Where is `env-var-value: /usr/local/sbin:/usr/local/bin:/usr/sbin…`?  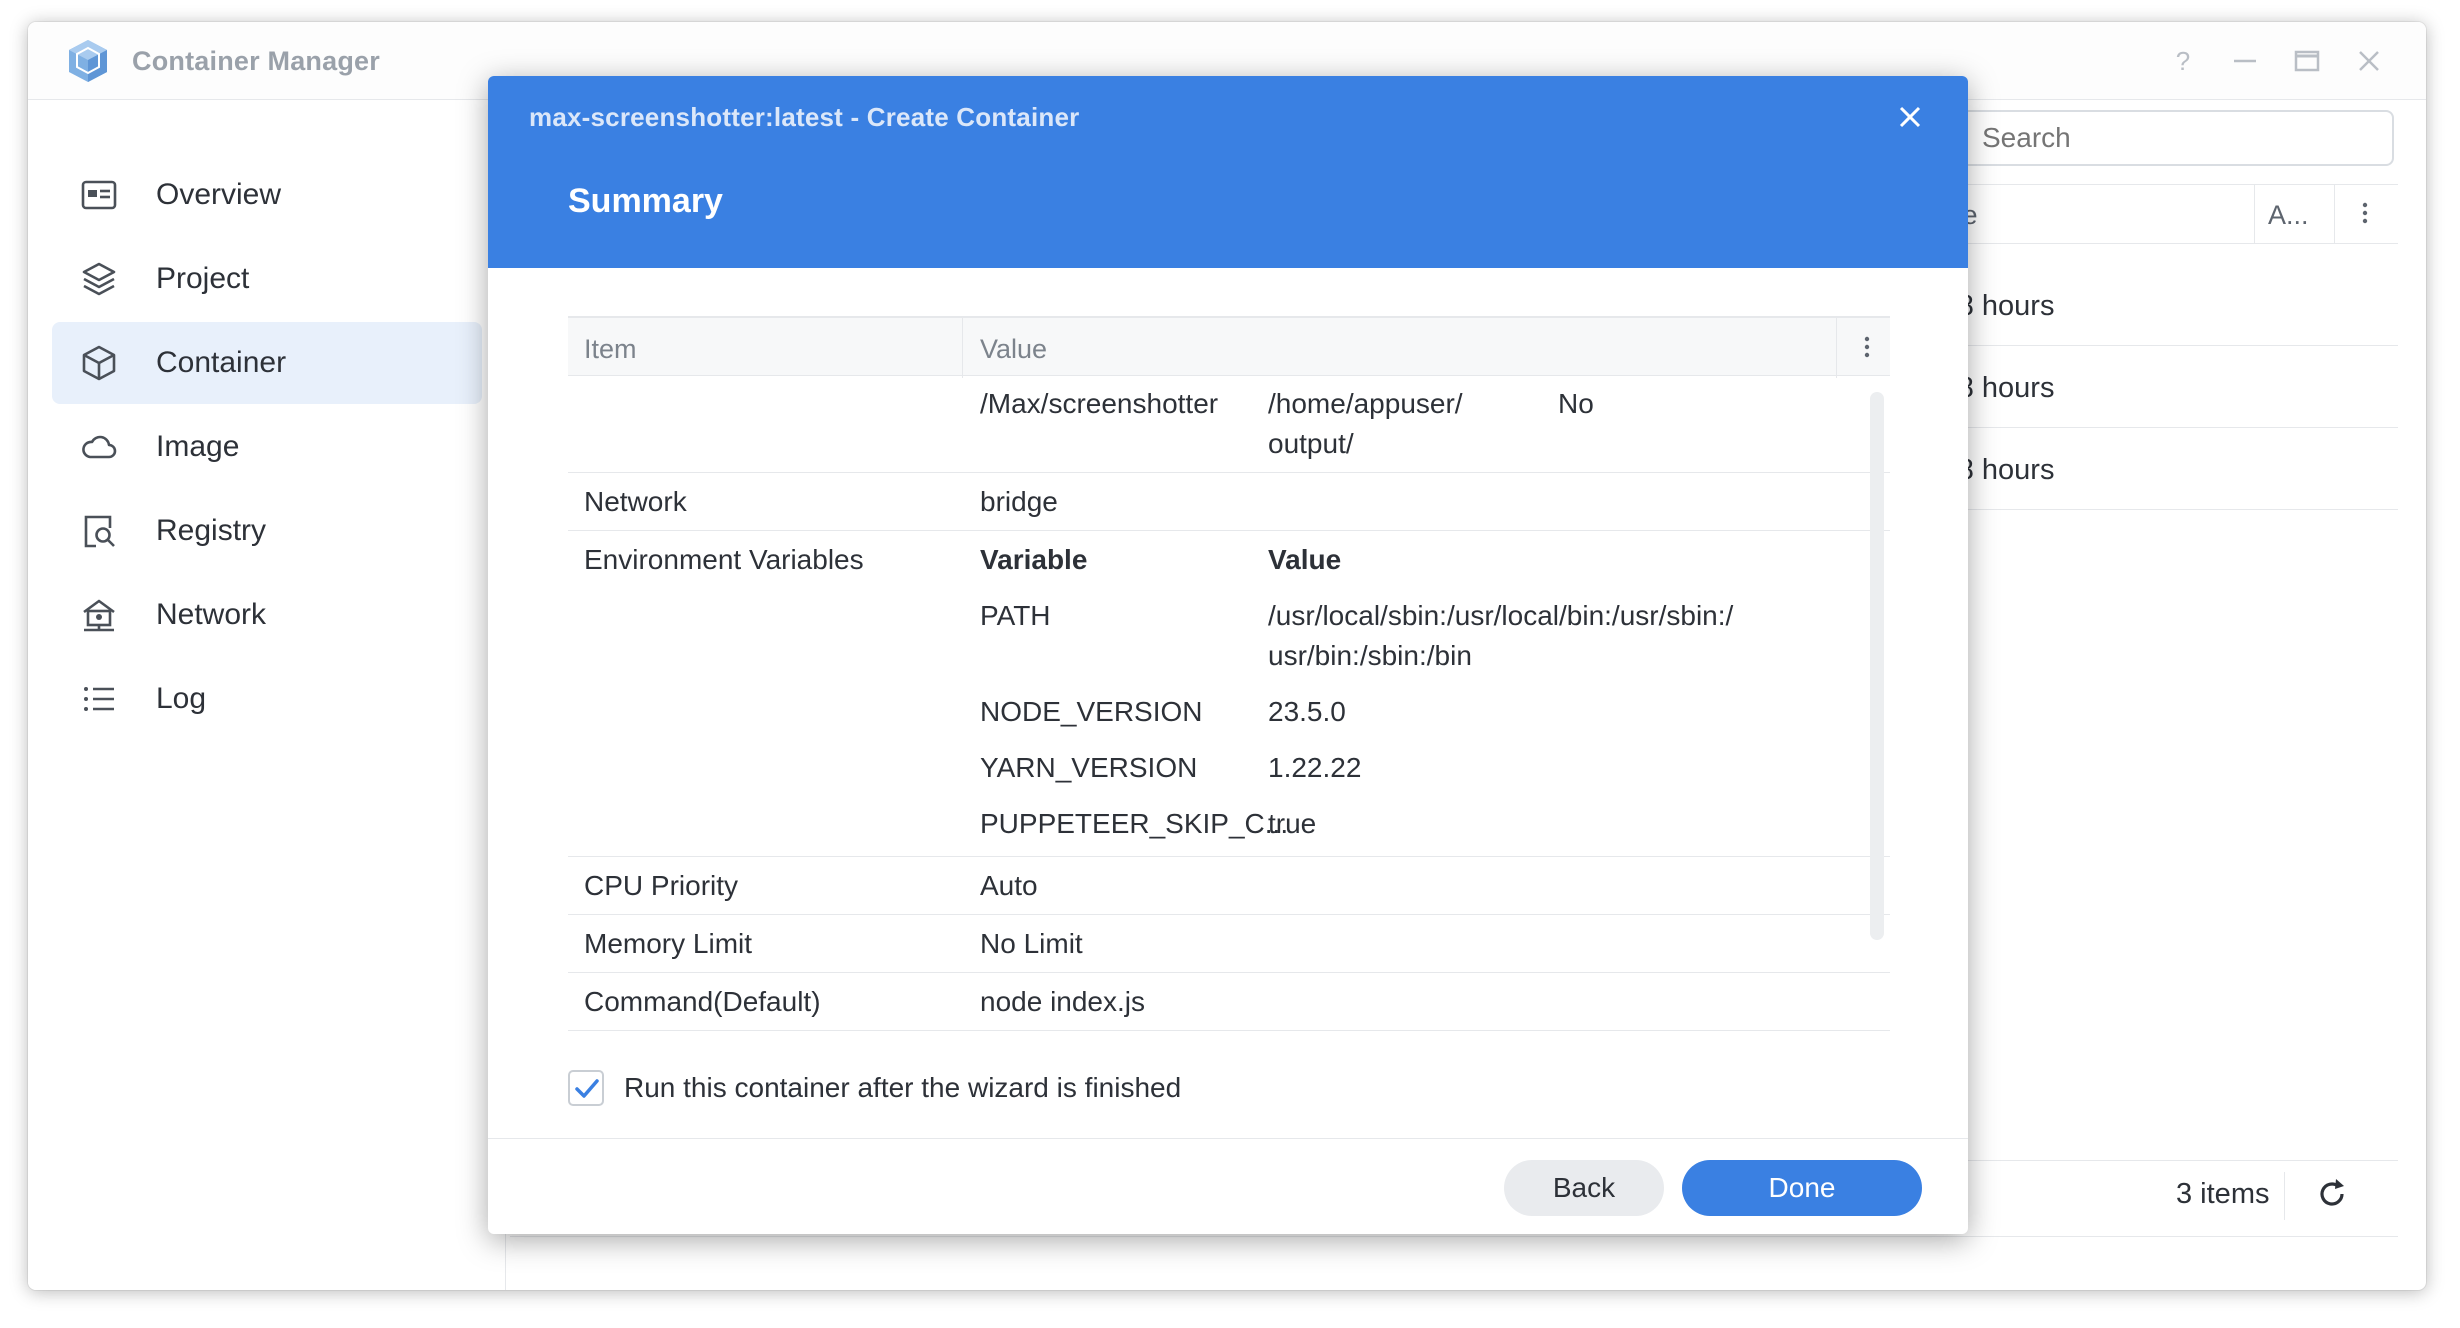
env-var-value: /usr/local/sbin:/usr/local/bin:/usr/sbin… is located at coordinates (1501, 615).